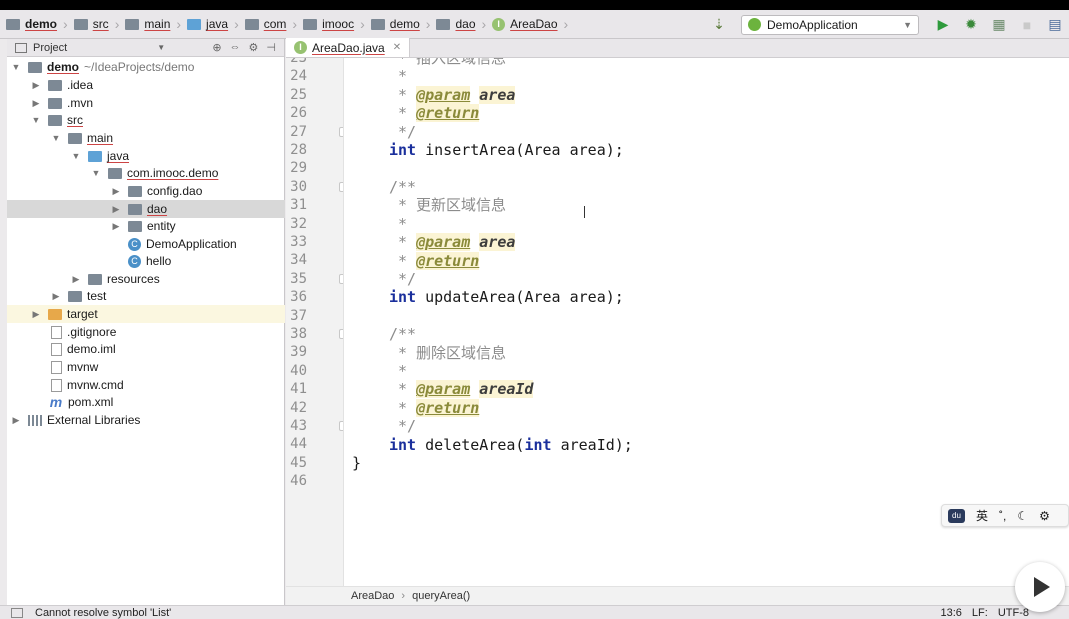  What do you see at coordinates (403, 76) in the screenshot?
I see `code-line-24: *` at bounding box center [403, 76].